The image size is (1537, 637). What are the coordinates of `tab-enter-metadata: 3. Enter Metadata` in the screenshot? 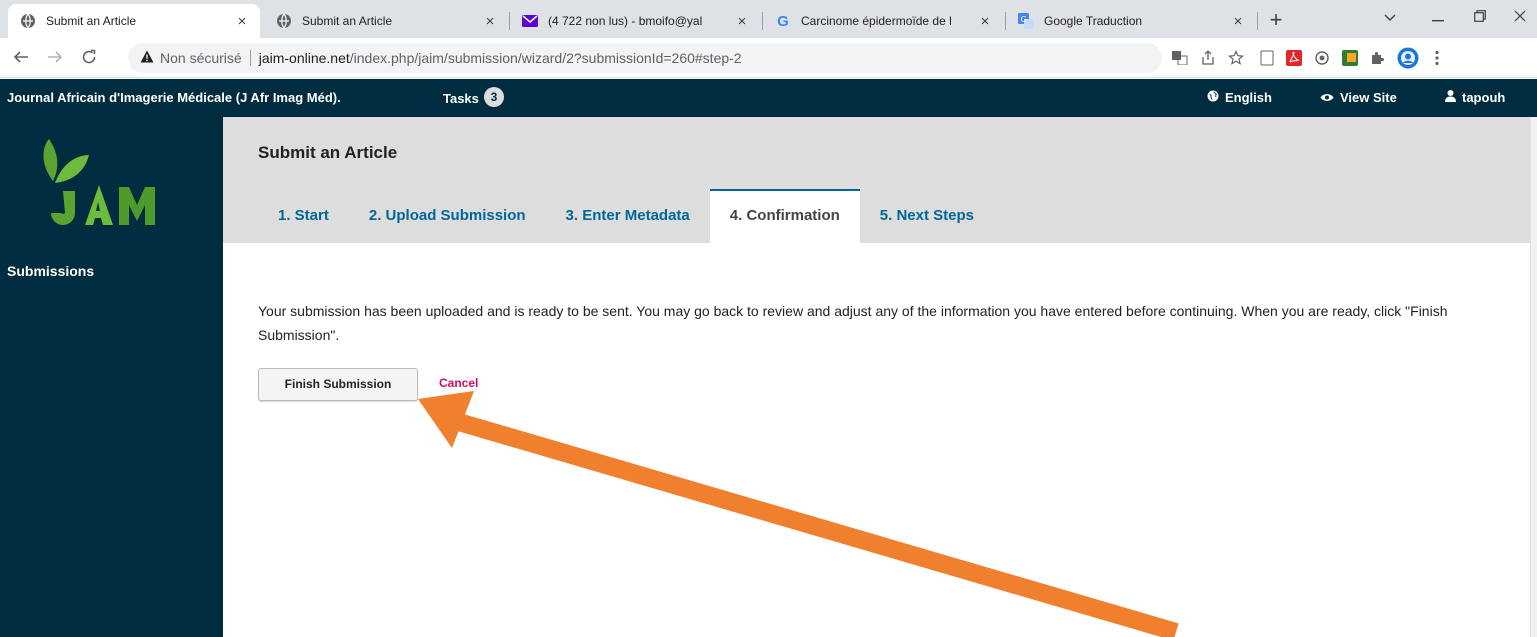 It's located at (628, 216).